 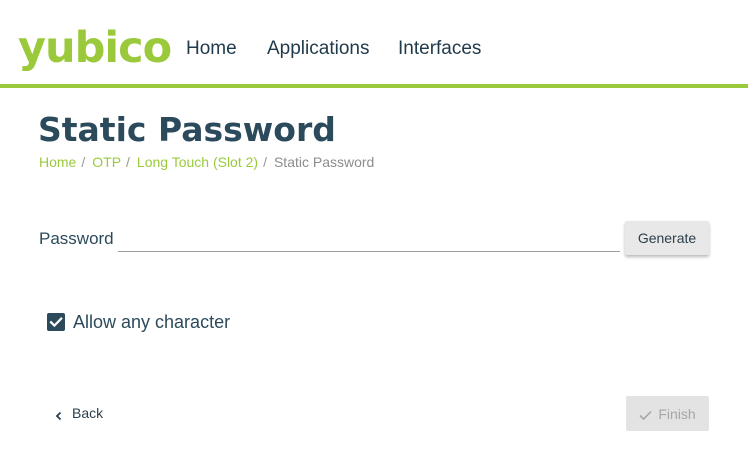 What do you see at coordinates (318, 49) in the screenshot?
I see `nav-applications: Applications` at bounding box center [318, 49].